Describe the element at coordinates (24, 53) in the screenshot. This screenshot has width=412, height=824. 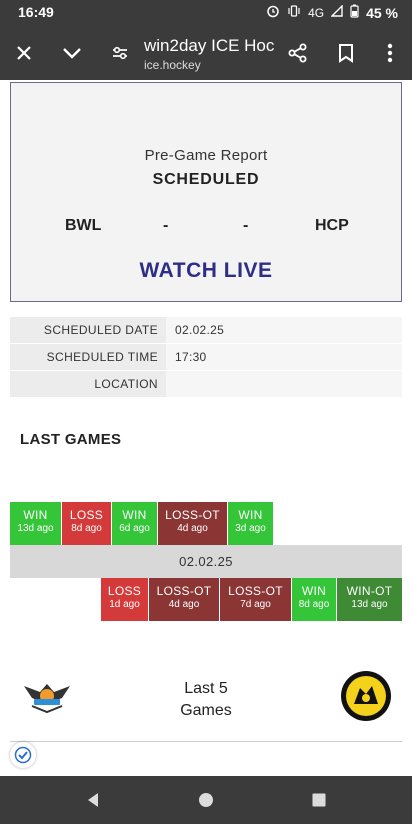
I see `close-icon` at that location.